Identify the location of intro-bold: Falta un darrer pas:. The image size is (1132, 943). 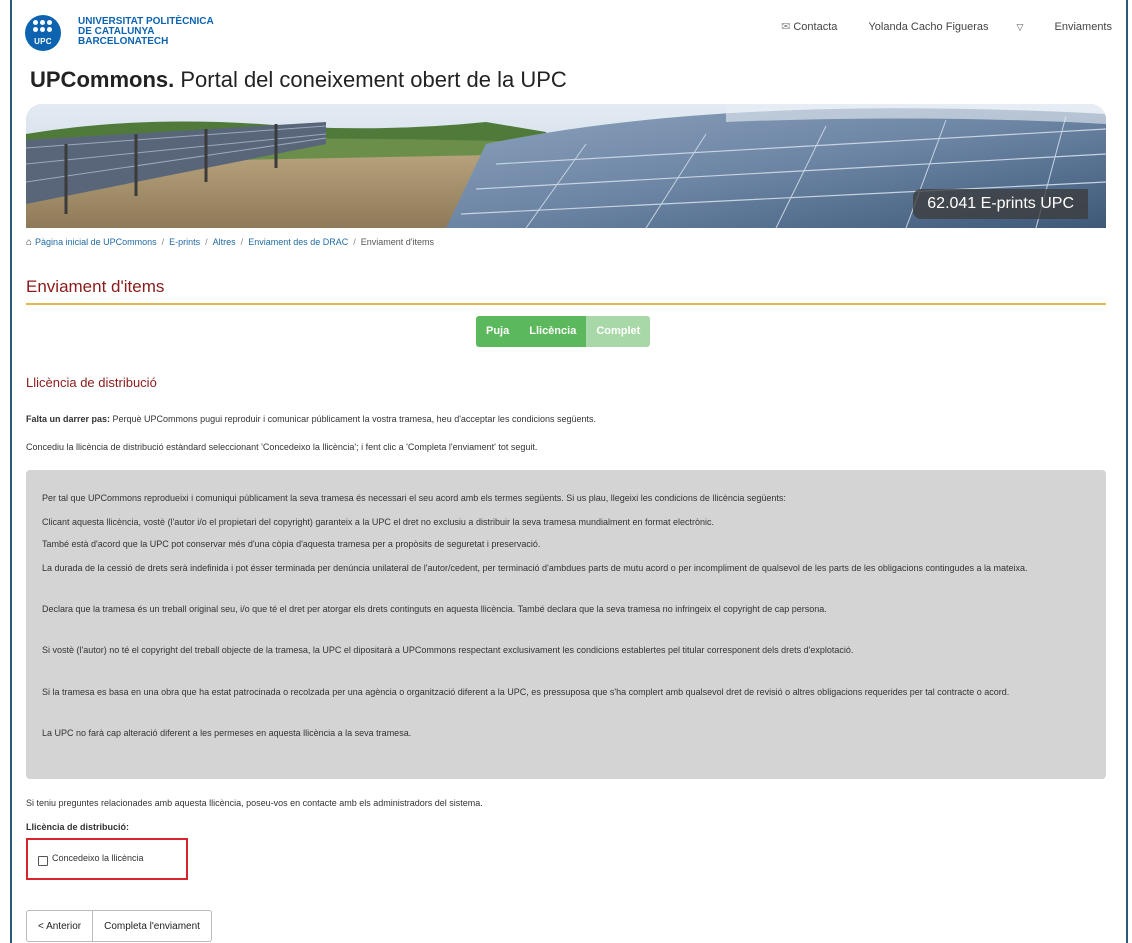
(68, 419).